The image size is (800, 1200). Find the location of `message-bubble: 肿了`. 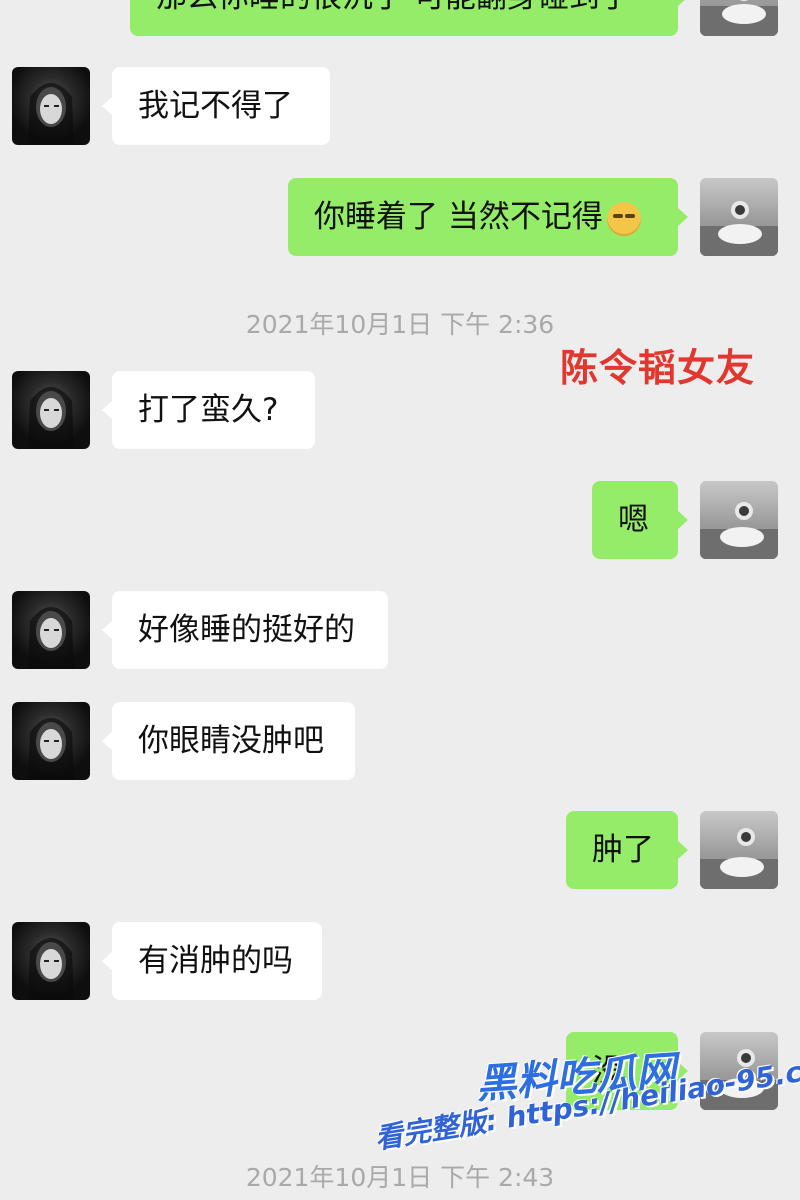

message-bubble: 肿了 is located at coordinates (627, 850).